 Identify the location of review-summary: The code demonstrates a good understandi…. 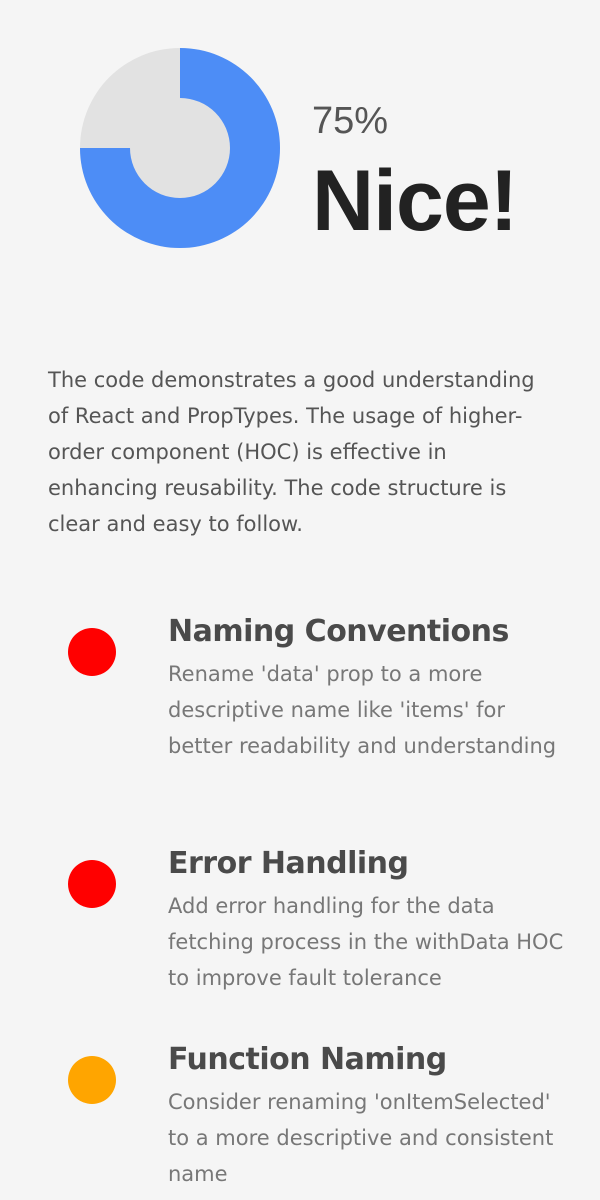
(291, 452).